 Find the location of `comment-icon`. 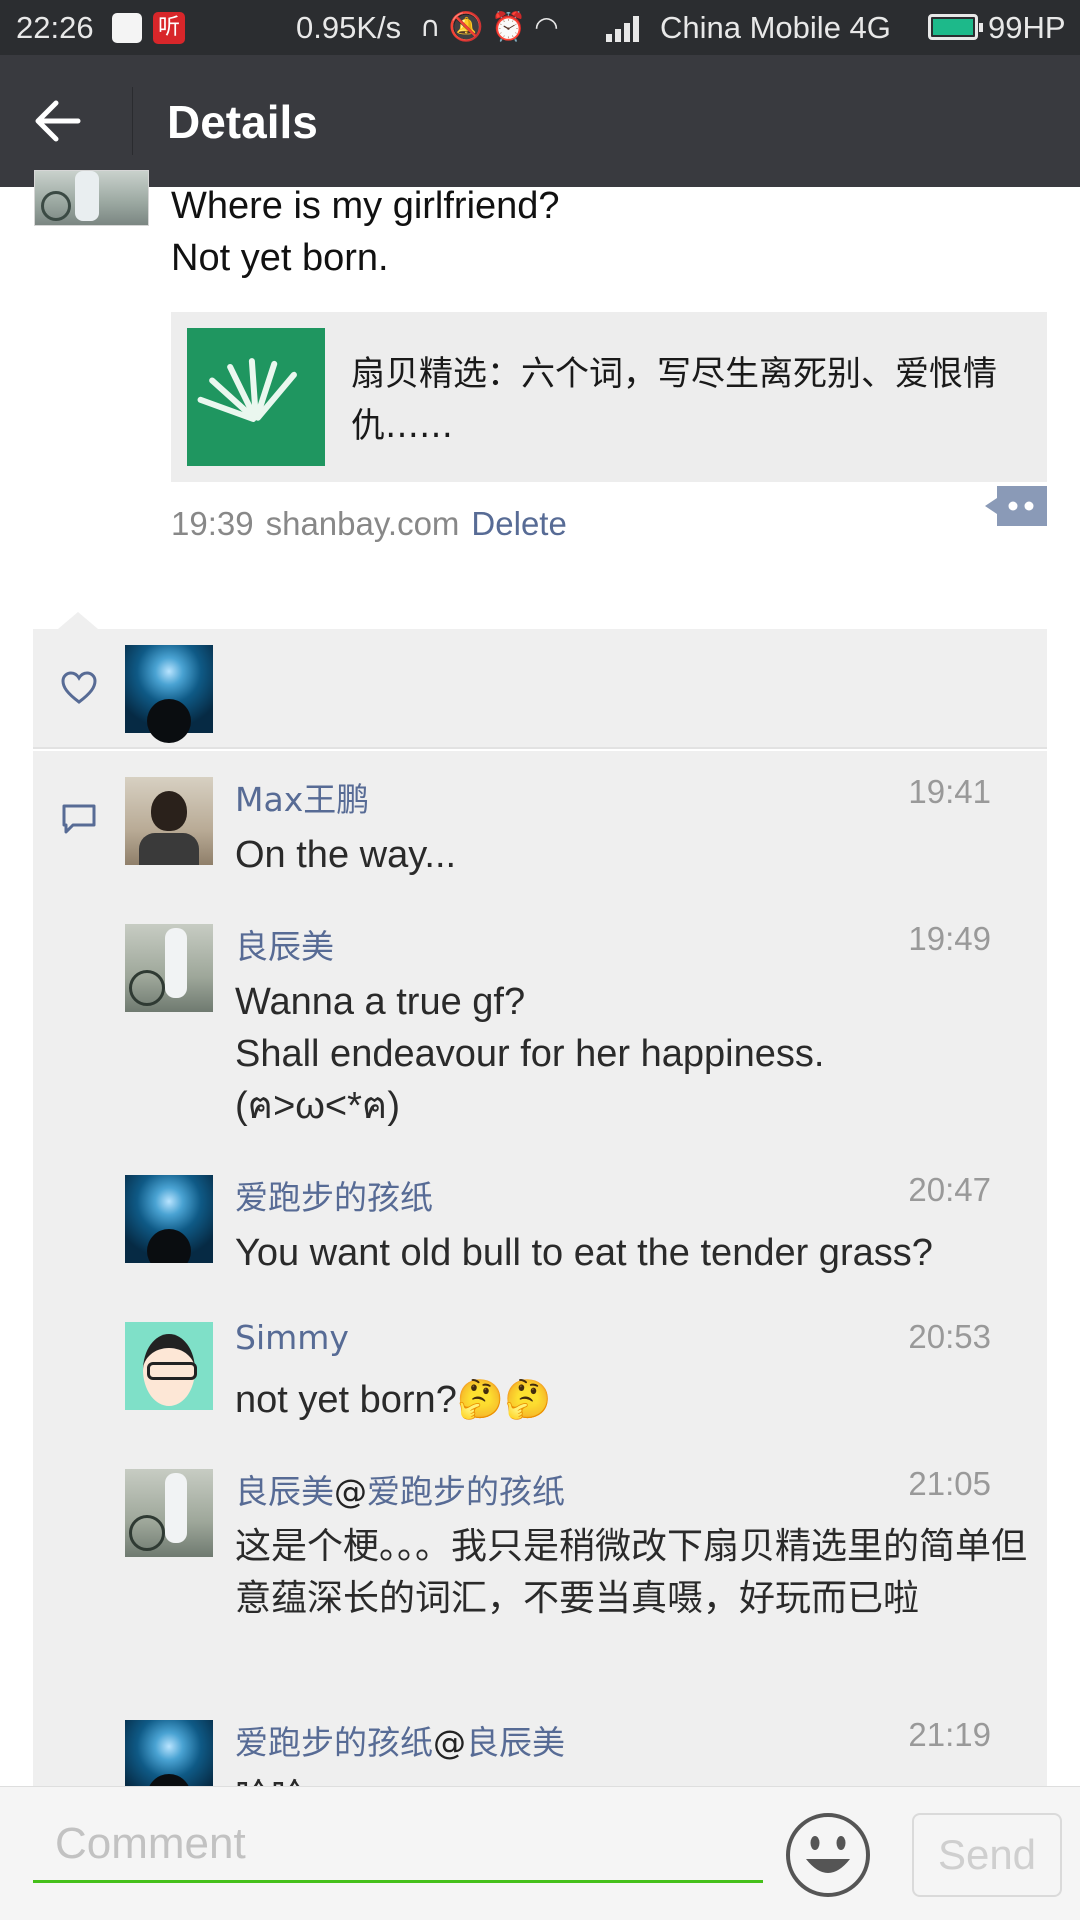

comment-icon is located at coordinates (79, 819).